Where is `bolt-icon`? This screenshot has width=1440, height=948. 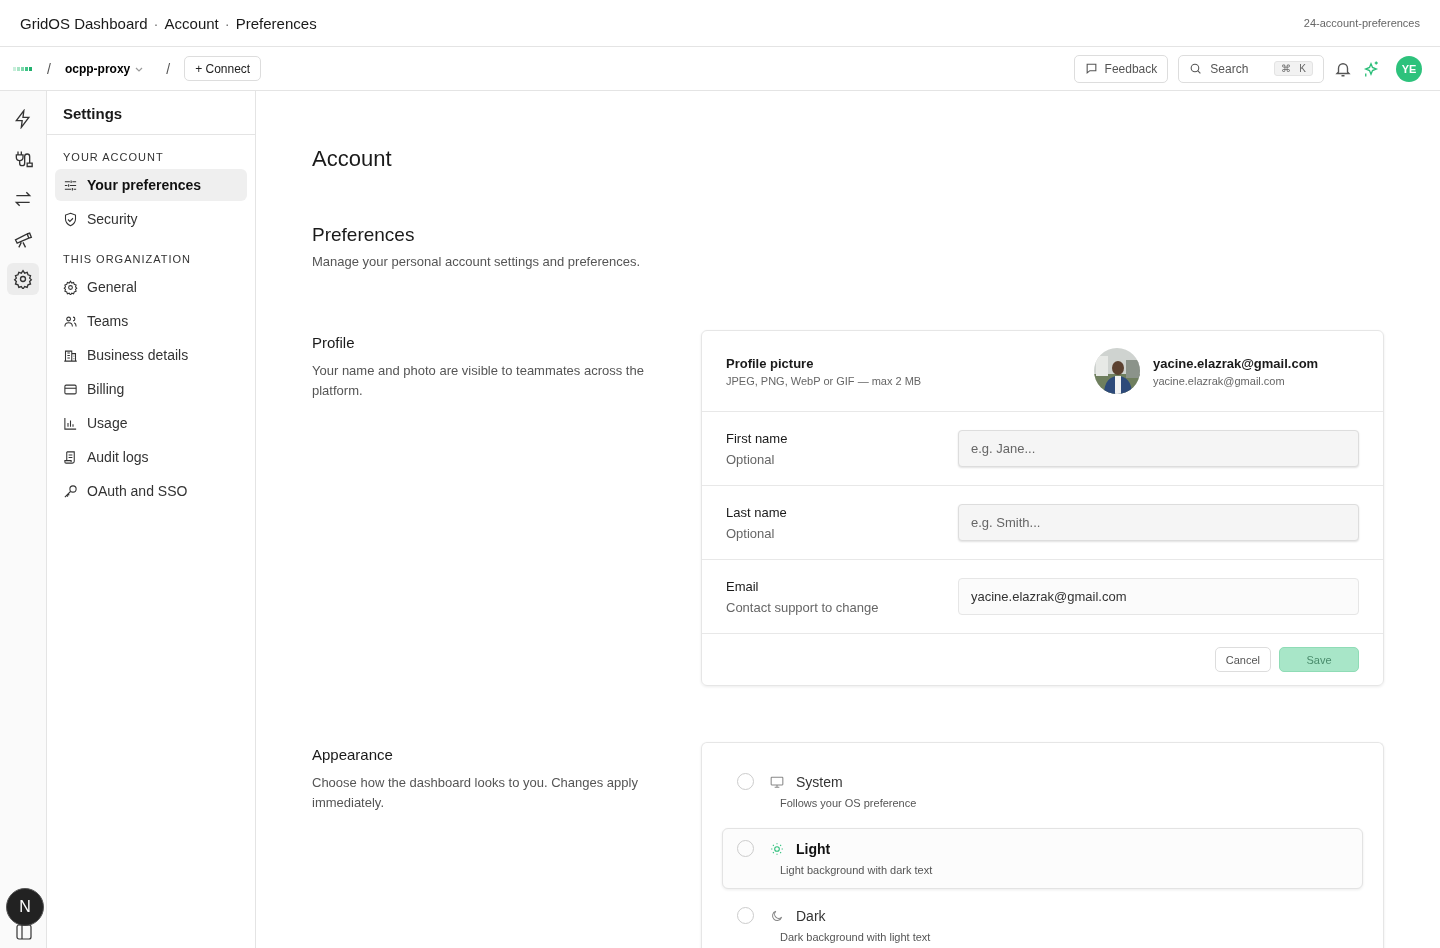 bolt-icon is located at coordinates (23, 119).